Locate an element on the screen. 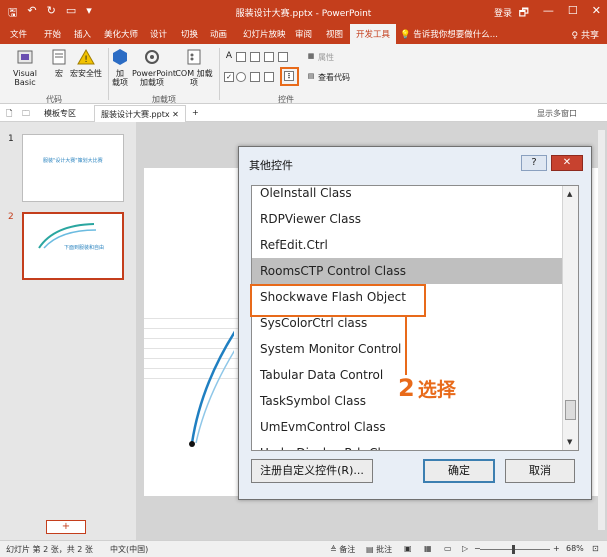  macro-security-button: ! 宏安全性 is located at coordinates (86, 63).